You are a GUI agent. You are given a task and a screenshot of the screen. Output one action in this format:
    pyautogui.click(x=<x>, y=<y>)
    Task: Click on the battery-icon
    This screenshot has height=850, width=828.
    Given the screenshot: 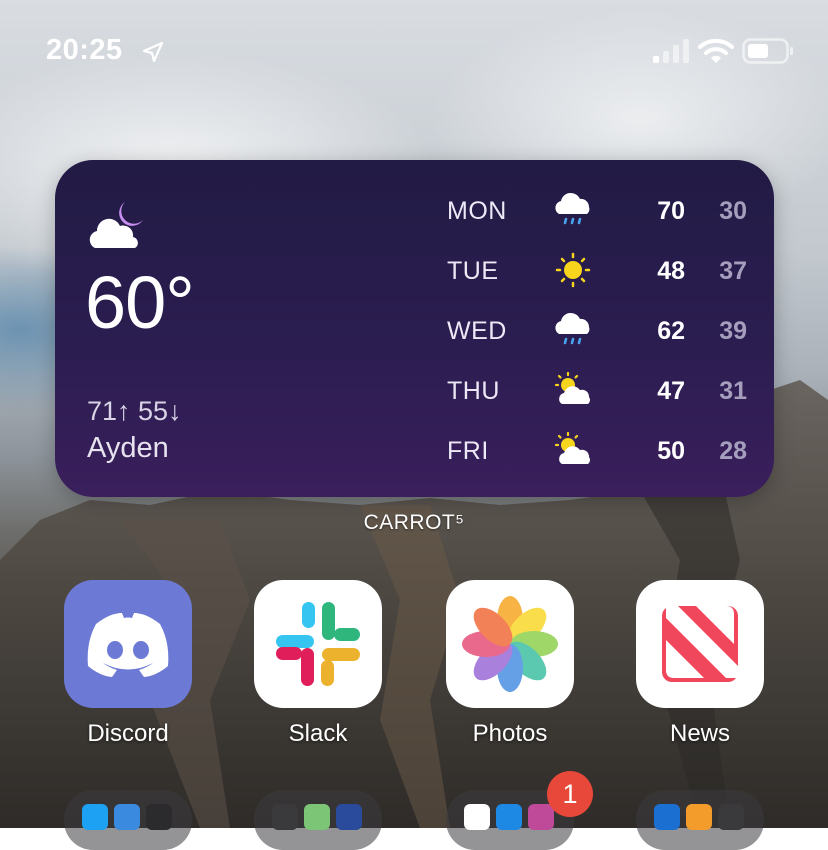 What is the action you would take?
    pyautogui.click(x=767, y=51)
    